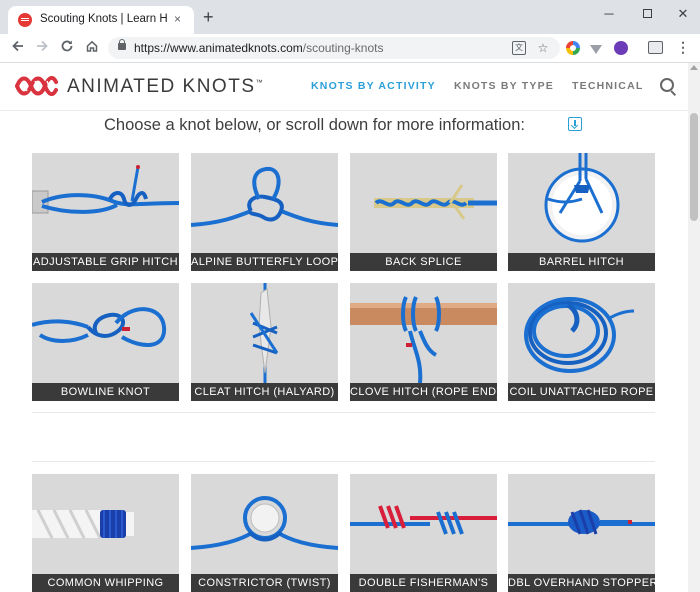 This screenshot has width=700, height=592. What do you see at coordinates (105, 392) in the screenshot?
I see `knot-label: BOWLINE KNOT` at bounding box center [105, 392].